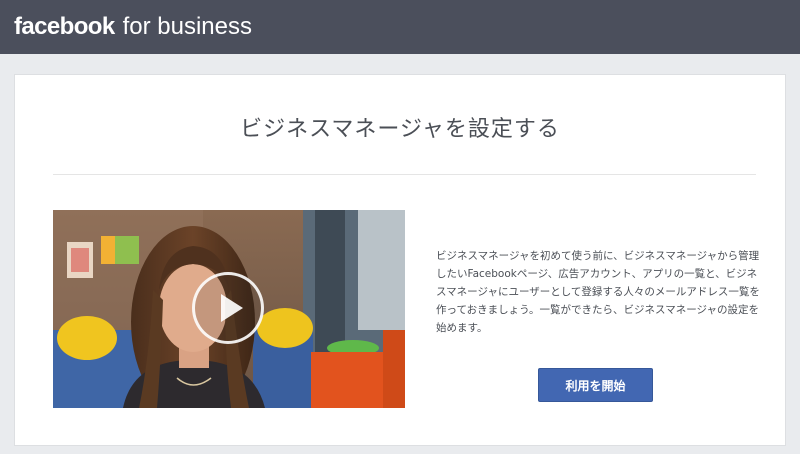 The image size is (800, 454). Describe the element at coordinates (232, 308) in the screenshot. I see `play-icon` at that location.